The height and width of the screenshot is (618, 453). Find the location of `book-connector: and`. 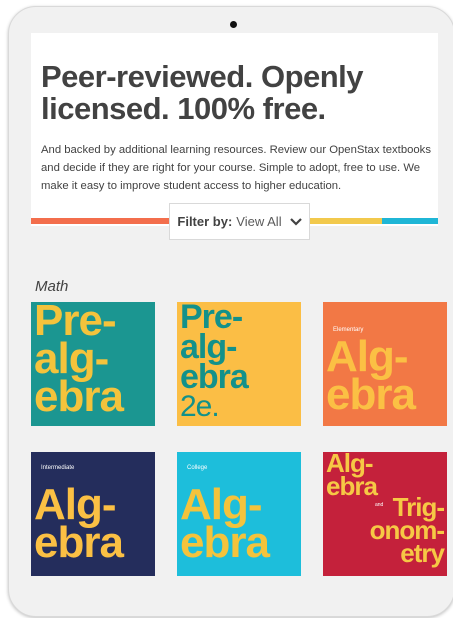

book-connector: and is located at coordinates (379, 505).